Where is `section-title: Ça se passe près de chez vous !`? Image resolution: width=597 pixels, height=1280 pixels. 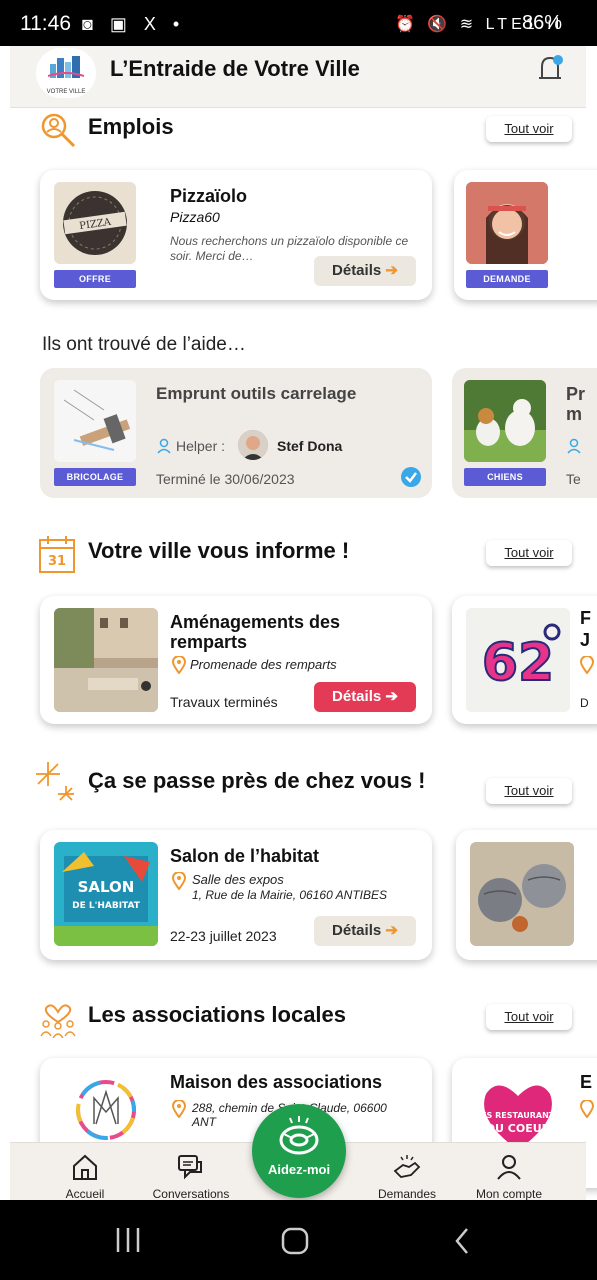
section-title: Ça se passe près de chez vous ! is located at coordinates (257, 780).